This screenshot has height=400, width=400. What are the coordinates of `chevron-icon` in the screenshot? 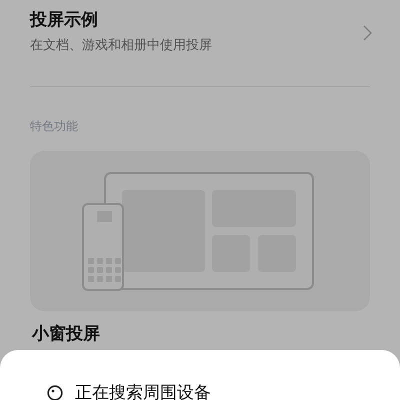 It's located at (367, 33).